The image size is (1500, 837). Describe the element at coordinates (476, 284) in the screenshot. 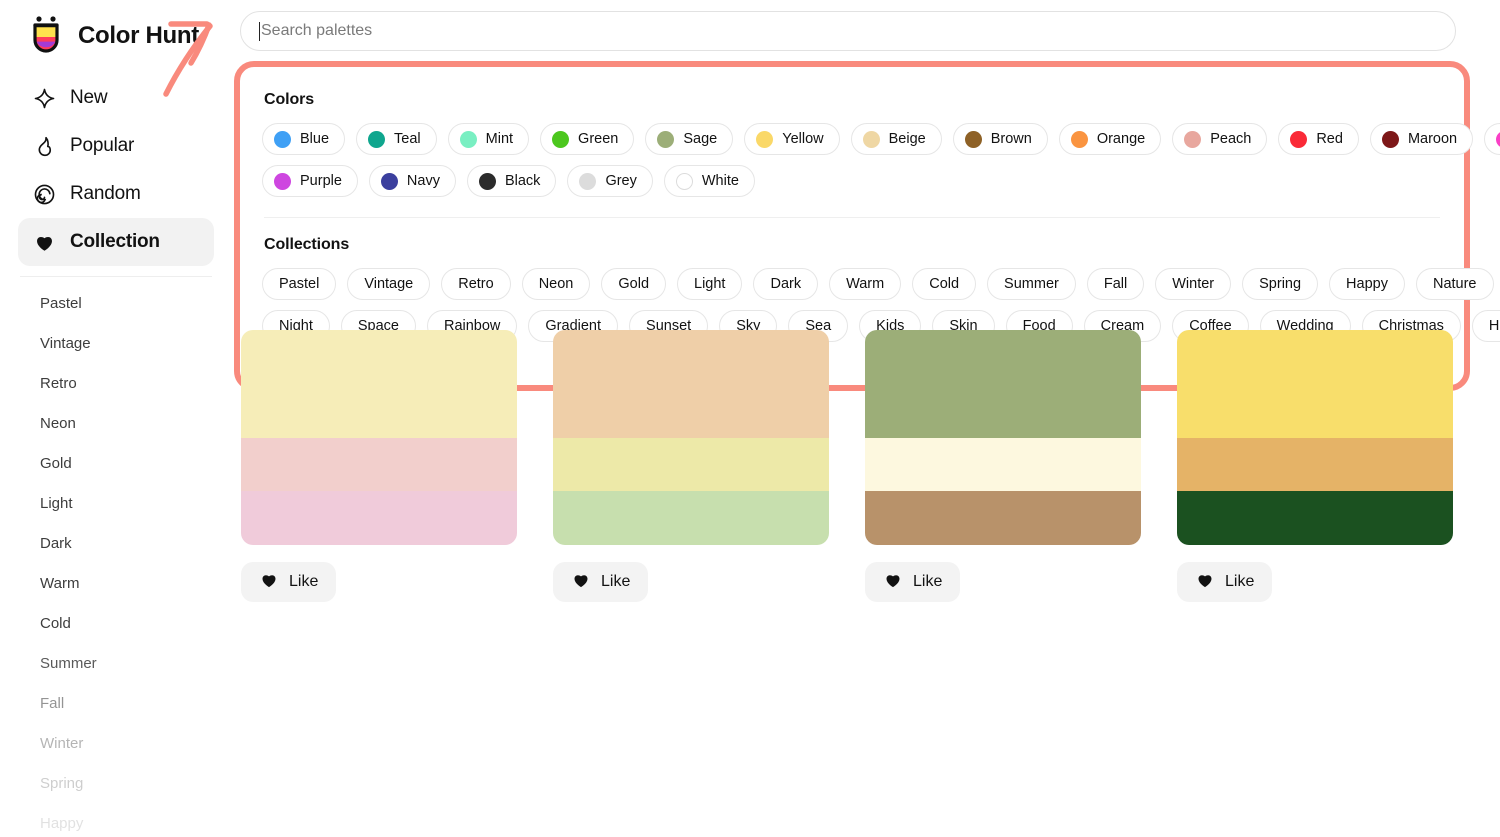

I see `collection-chip-retro: Retro` at that location.